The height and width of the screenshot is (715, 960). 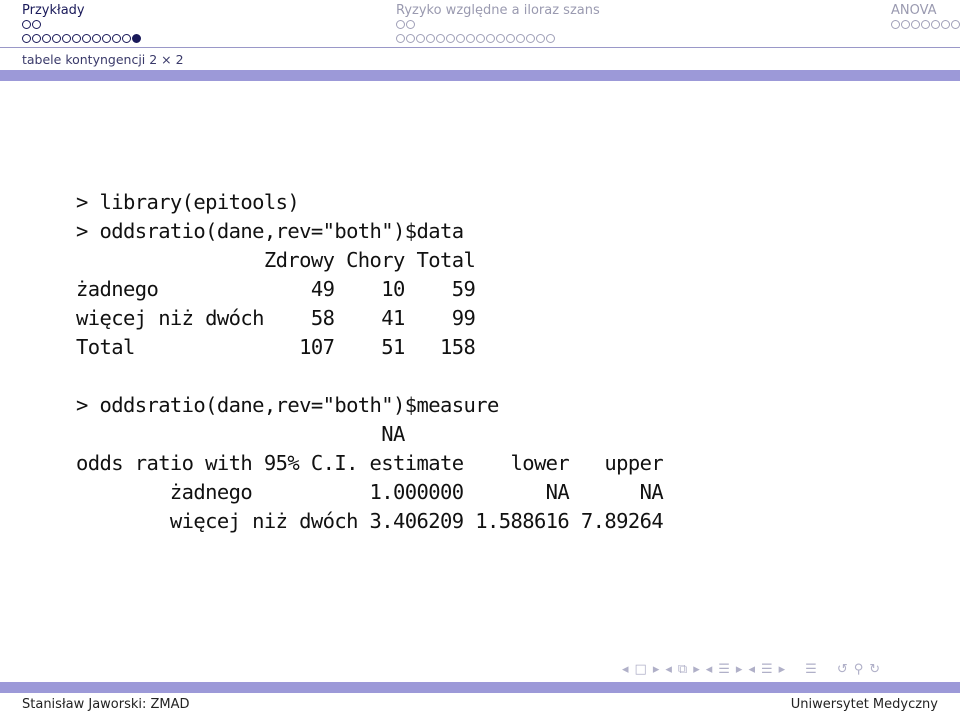 I want to click on footer-institution: Uniwersytet Medyczny, so click(x=864, y=704).